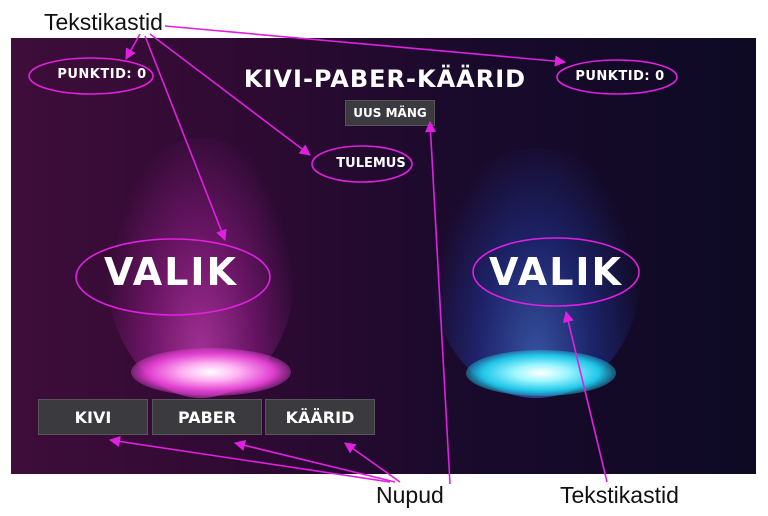 The image size is (768, 516). What do you see at coordinates (619, 495) in the screenshot?
I see `callout-label-text-boxes-bottom: Tekstikastid` at bounding box center [619, 495].